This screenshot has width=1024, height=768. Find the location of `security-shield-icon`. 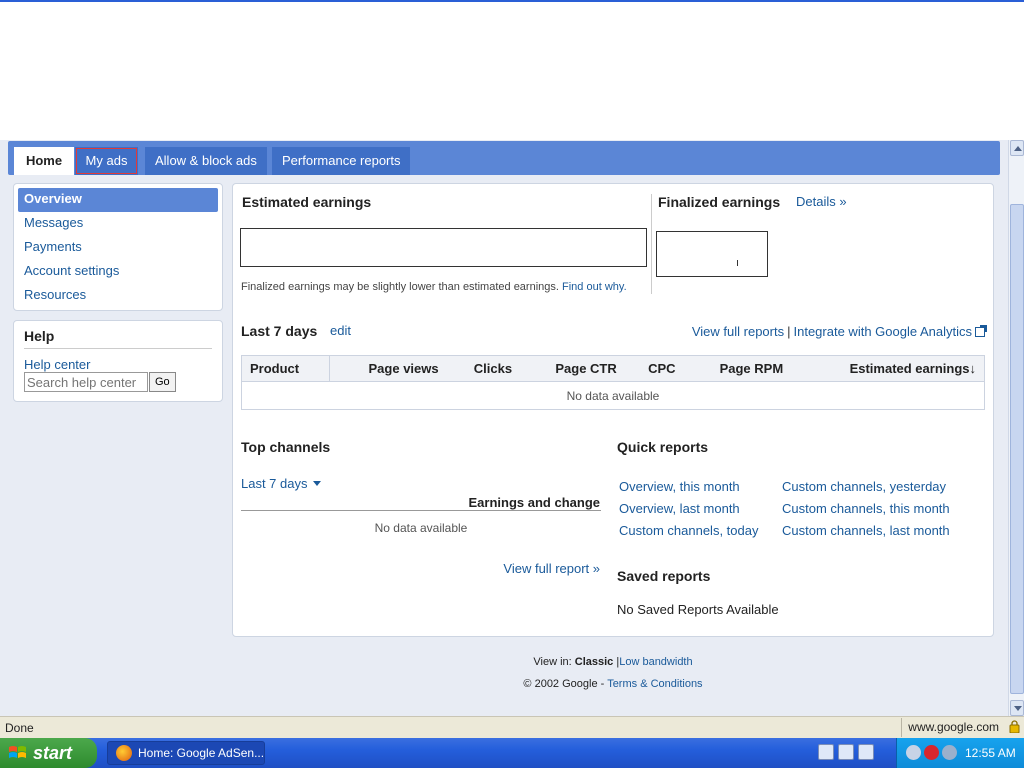

security-shield-icon is located at coordinates (931, 752).